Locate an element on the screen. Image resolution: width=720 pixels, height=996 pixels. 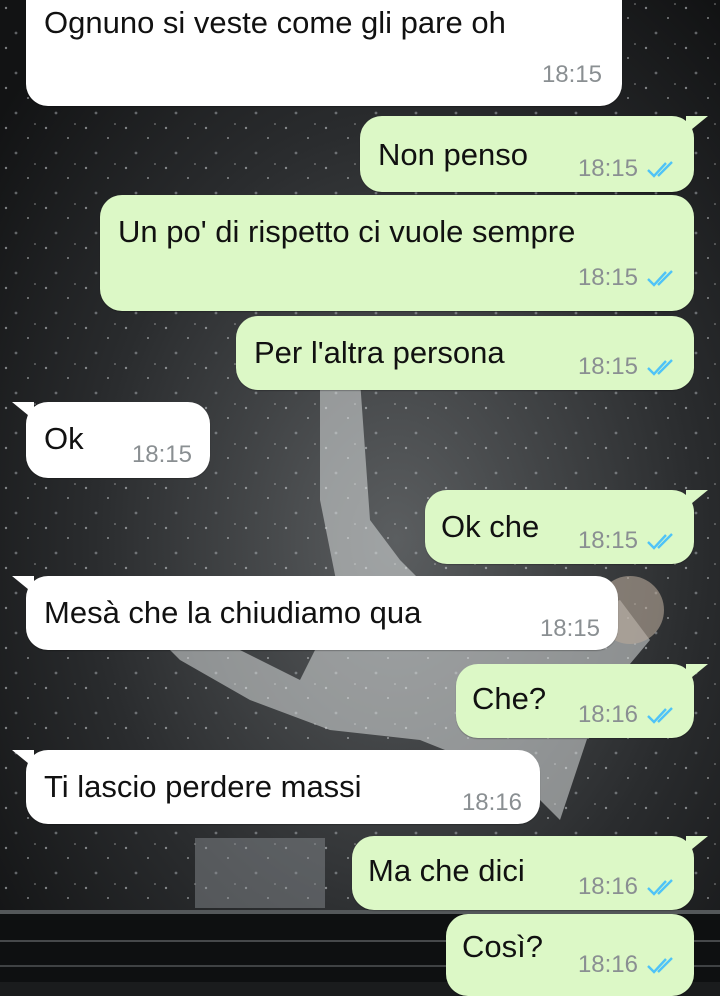
message-text: Un po' di rispetto ci vuole sempre is located at coordinates (347, 231).